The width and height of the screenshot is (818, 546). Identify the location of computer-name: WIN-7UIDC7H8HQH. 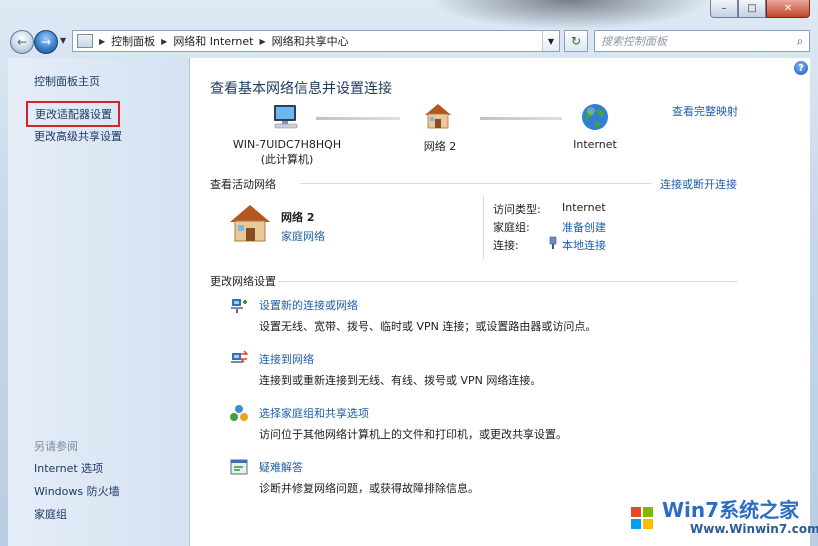
(287, 144).